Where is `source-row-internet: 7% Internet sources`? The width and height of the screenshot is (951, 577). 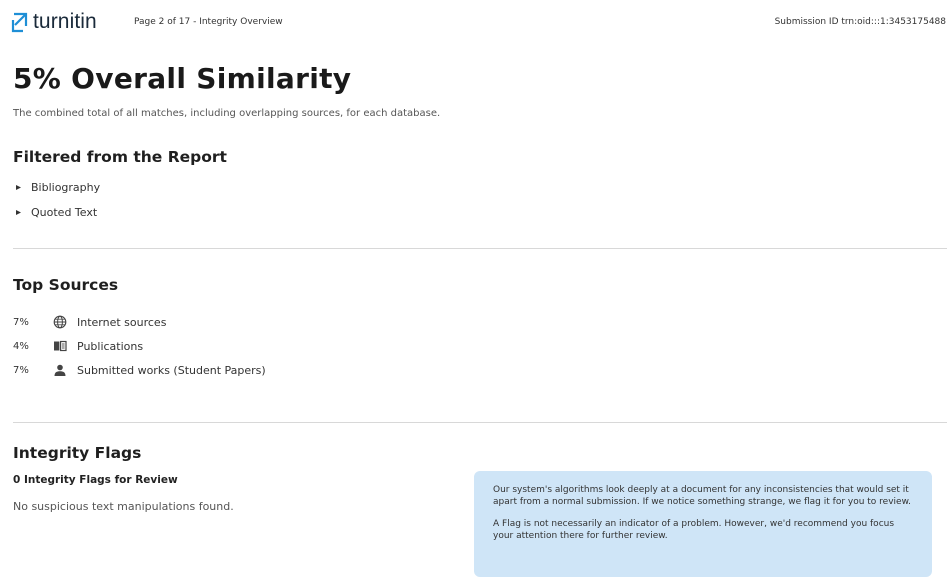
source-row-internet: 7% Internet sources is located at coordinates (89, 322).